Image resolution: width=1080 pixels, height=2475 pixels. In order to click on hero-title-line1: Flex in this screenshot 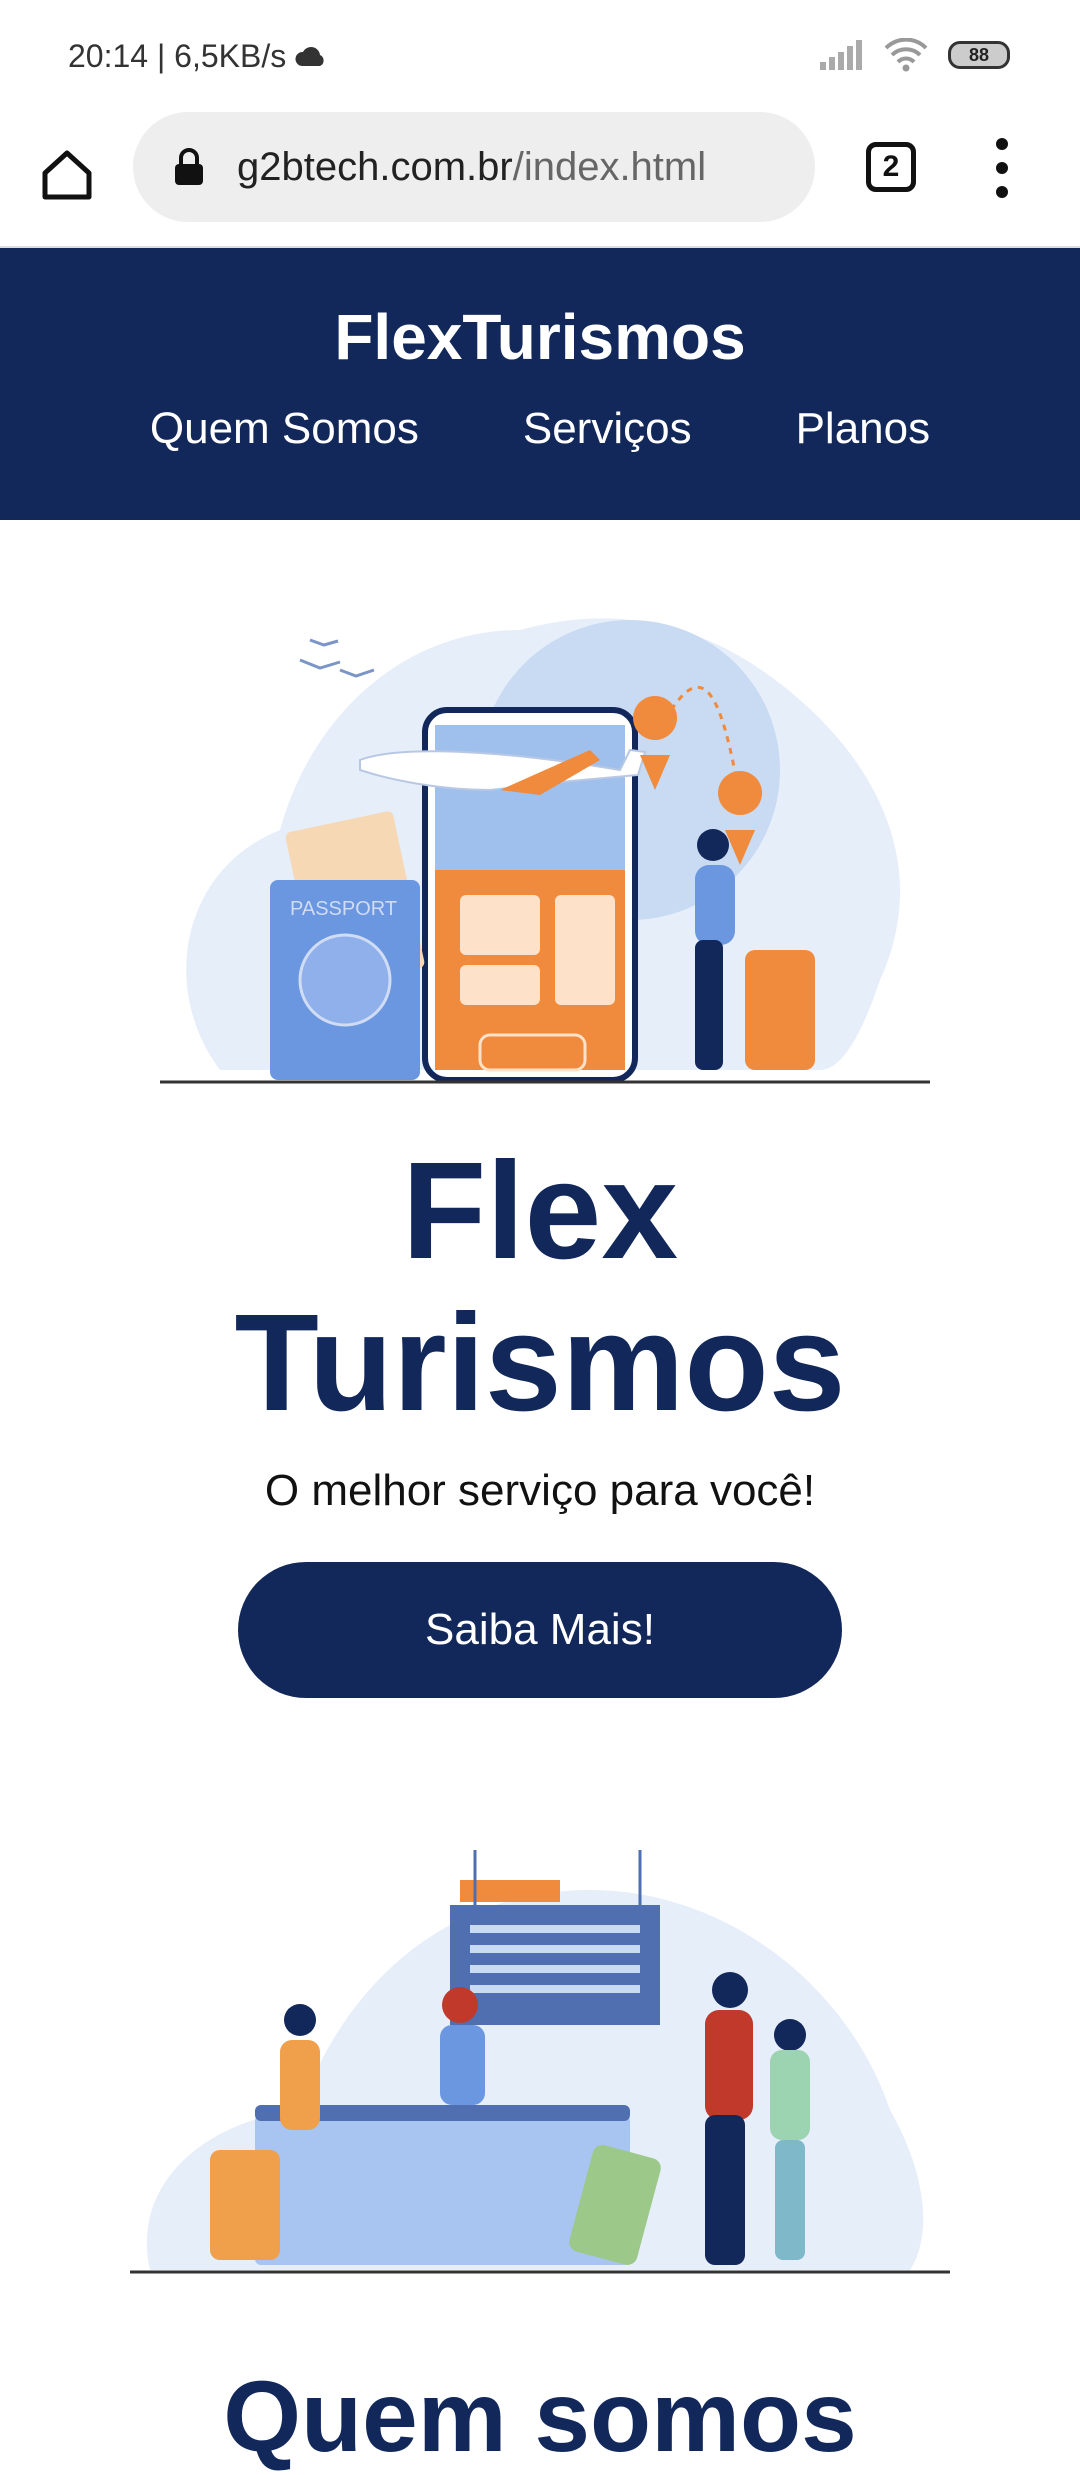, I will do `click(540, 1211)`.